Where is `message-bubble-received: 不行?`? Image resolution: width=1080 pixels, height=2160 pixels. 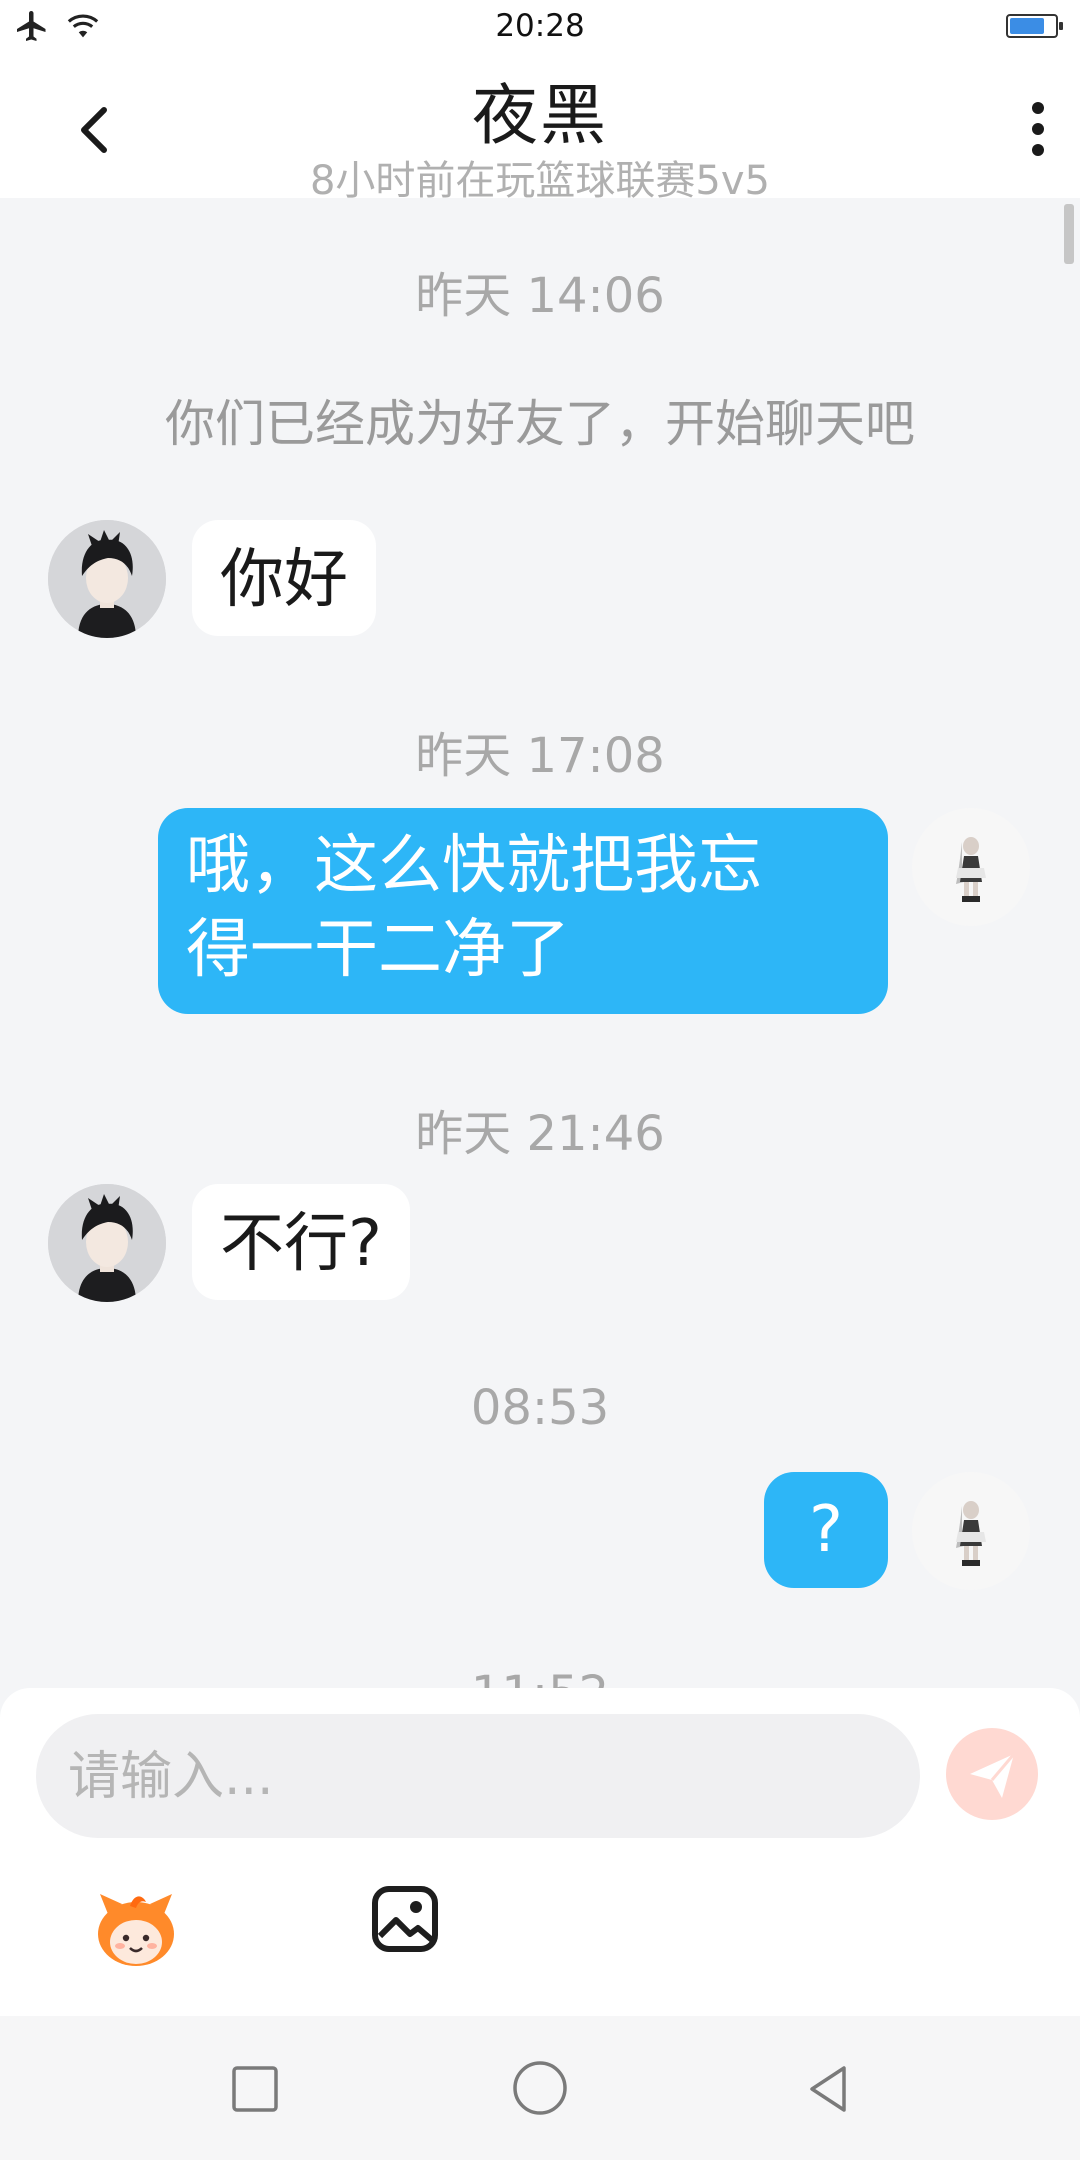
message-bubble-received: 不行? is located at coordinates (301, 1242).